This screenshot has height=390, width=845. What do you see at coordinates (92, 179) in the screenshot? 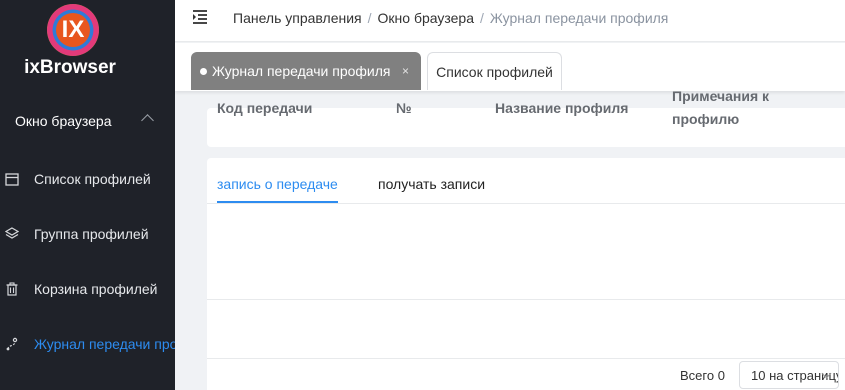
I see `sidebar-item-label: Список профилей` at bounding box center [92, 179].